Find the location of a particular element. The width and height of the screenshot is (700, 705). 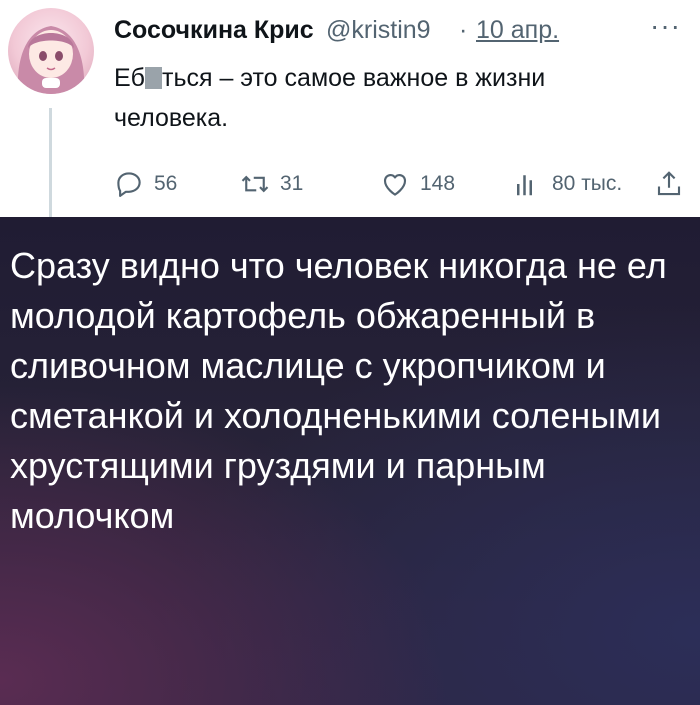

like-button: 148 is located at coordinates (417, 184).